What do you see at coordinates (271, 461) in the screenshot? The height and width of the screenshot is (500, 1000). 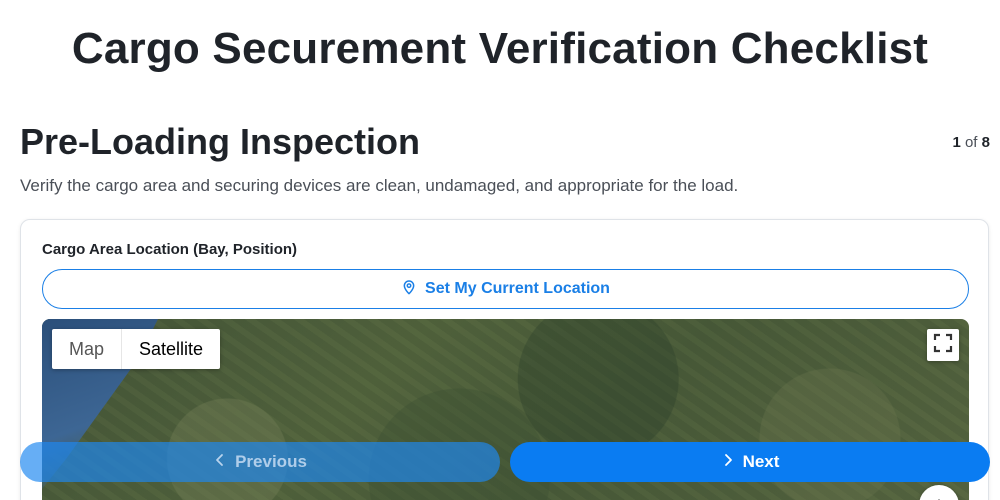 I see `previous-label: Previous` at bounding box center [271, 461].